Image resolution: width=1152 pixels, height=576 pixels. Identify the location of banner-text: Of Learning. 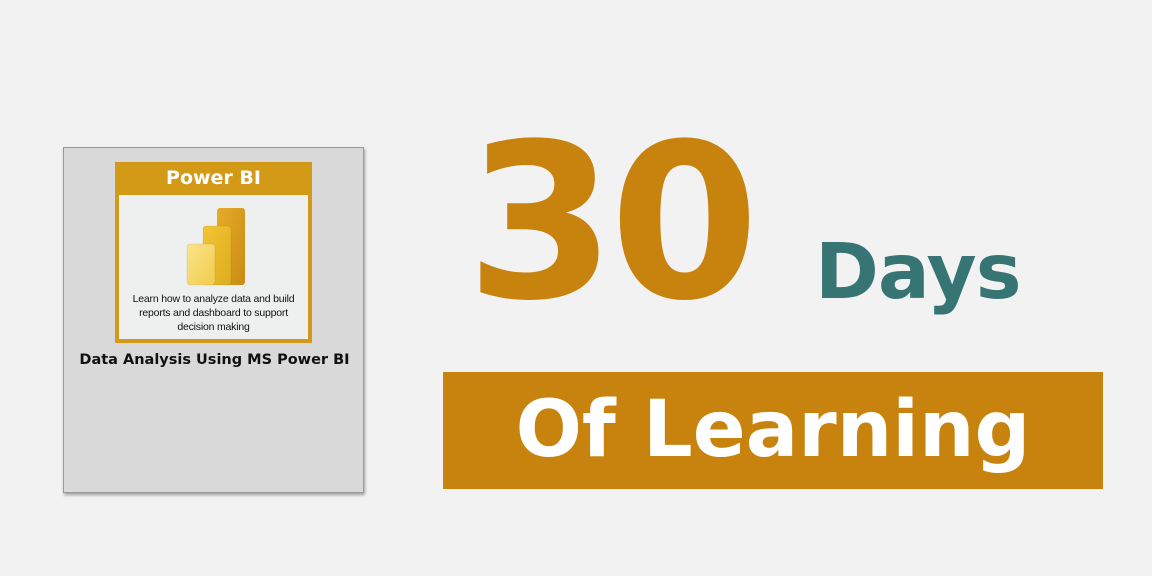
(773, 430).